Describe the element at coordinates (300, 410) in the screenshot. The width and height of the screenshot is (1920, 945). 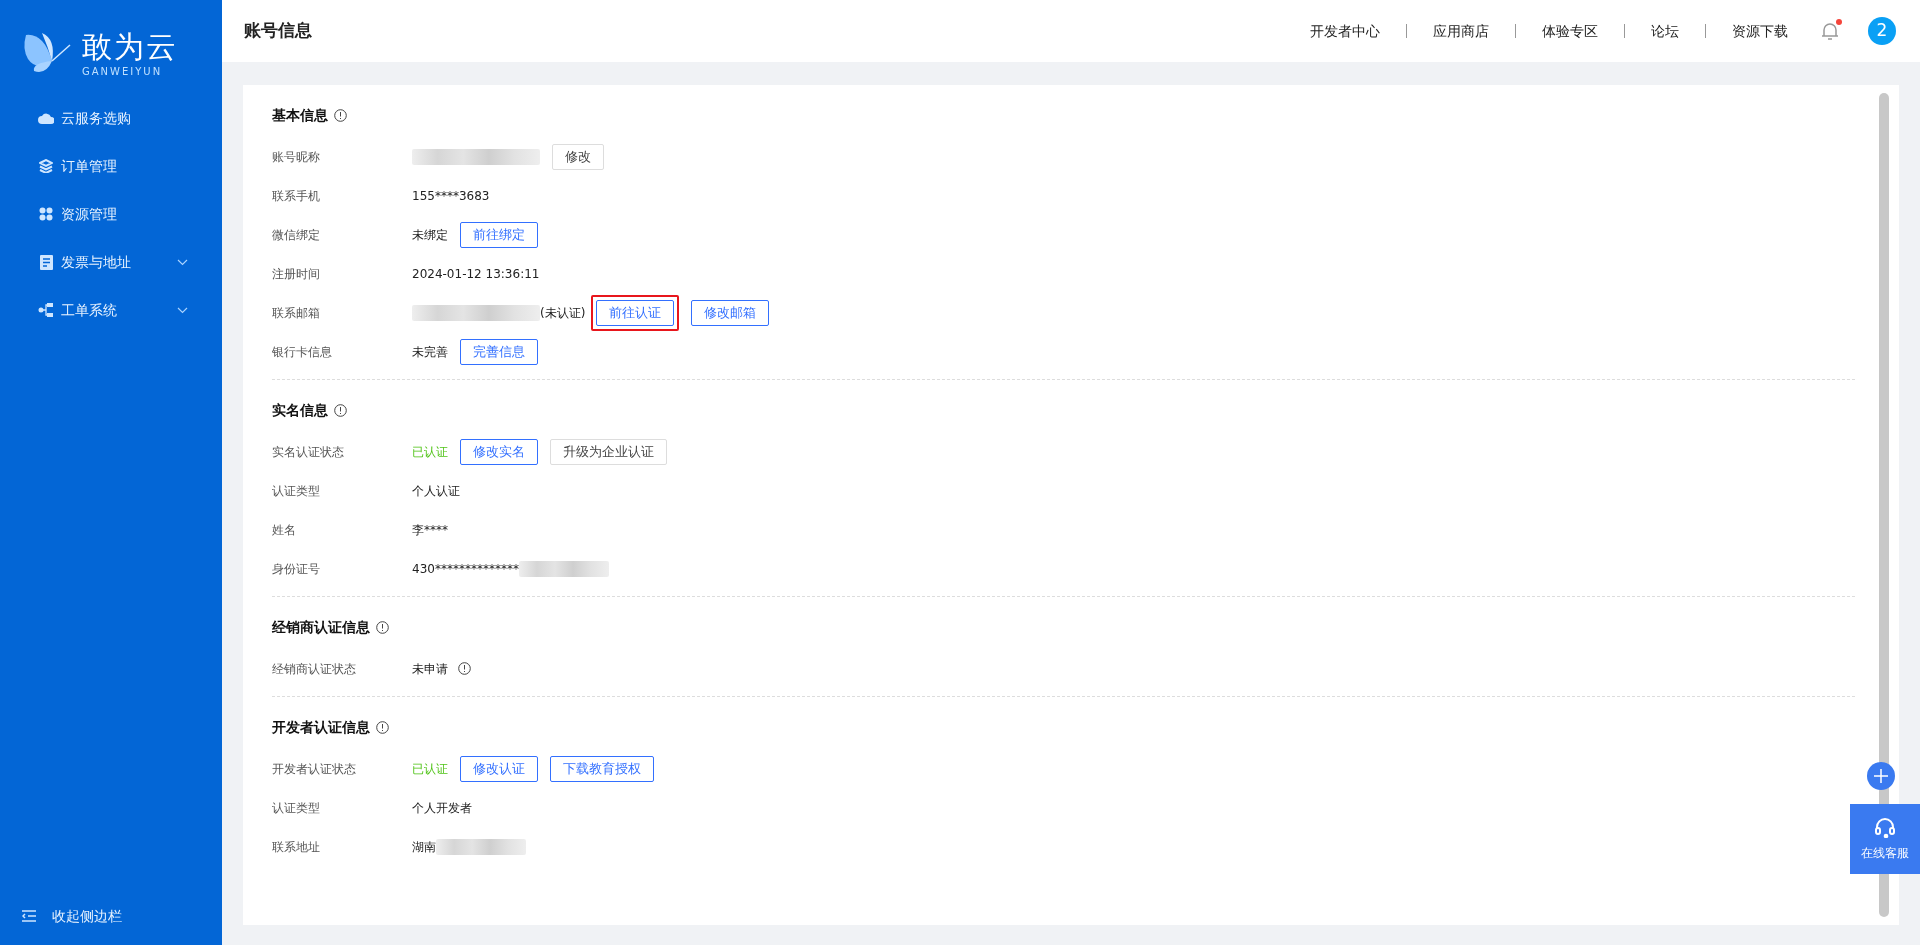
I see `section-title: 实名信息` at that location.